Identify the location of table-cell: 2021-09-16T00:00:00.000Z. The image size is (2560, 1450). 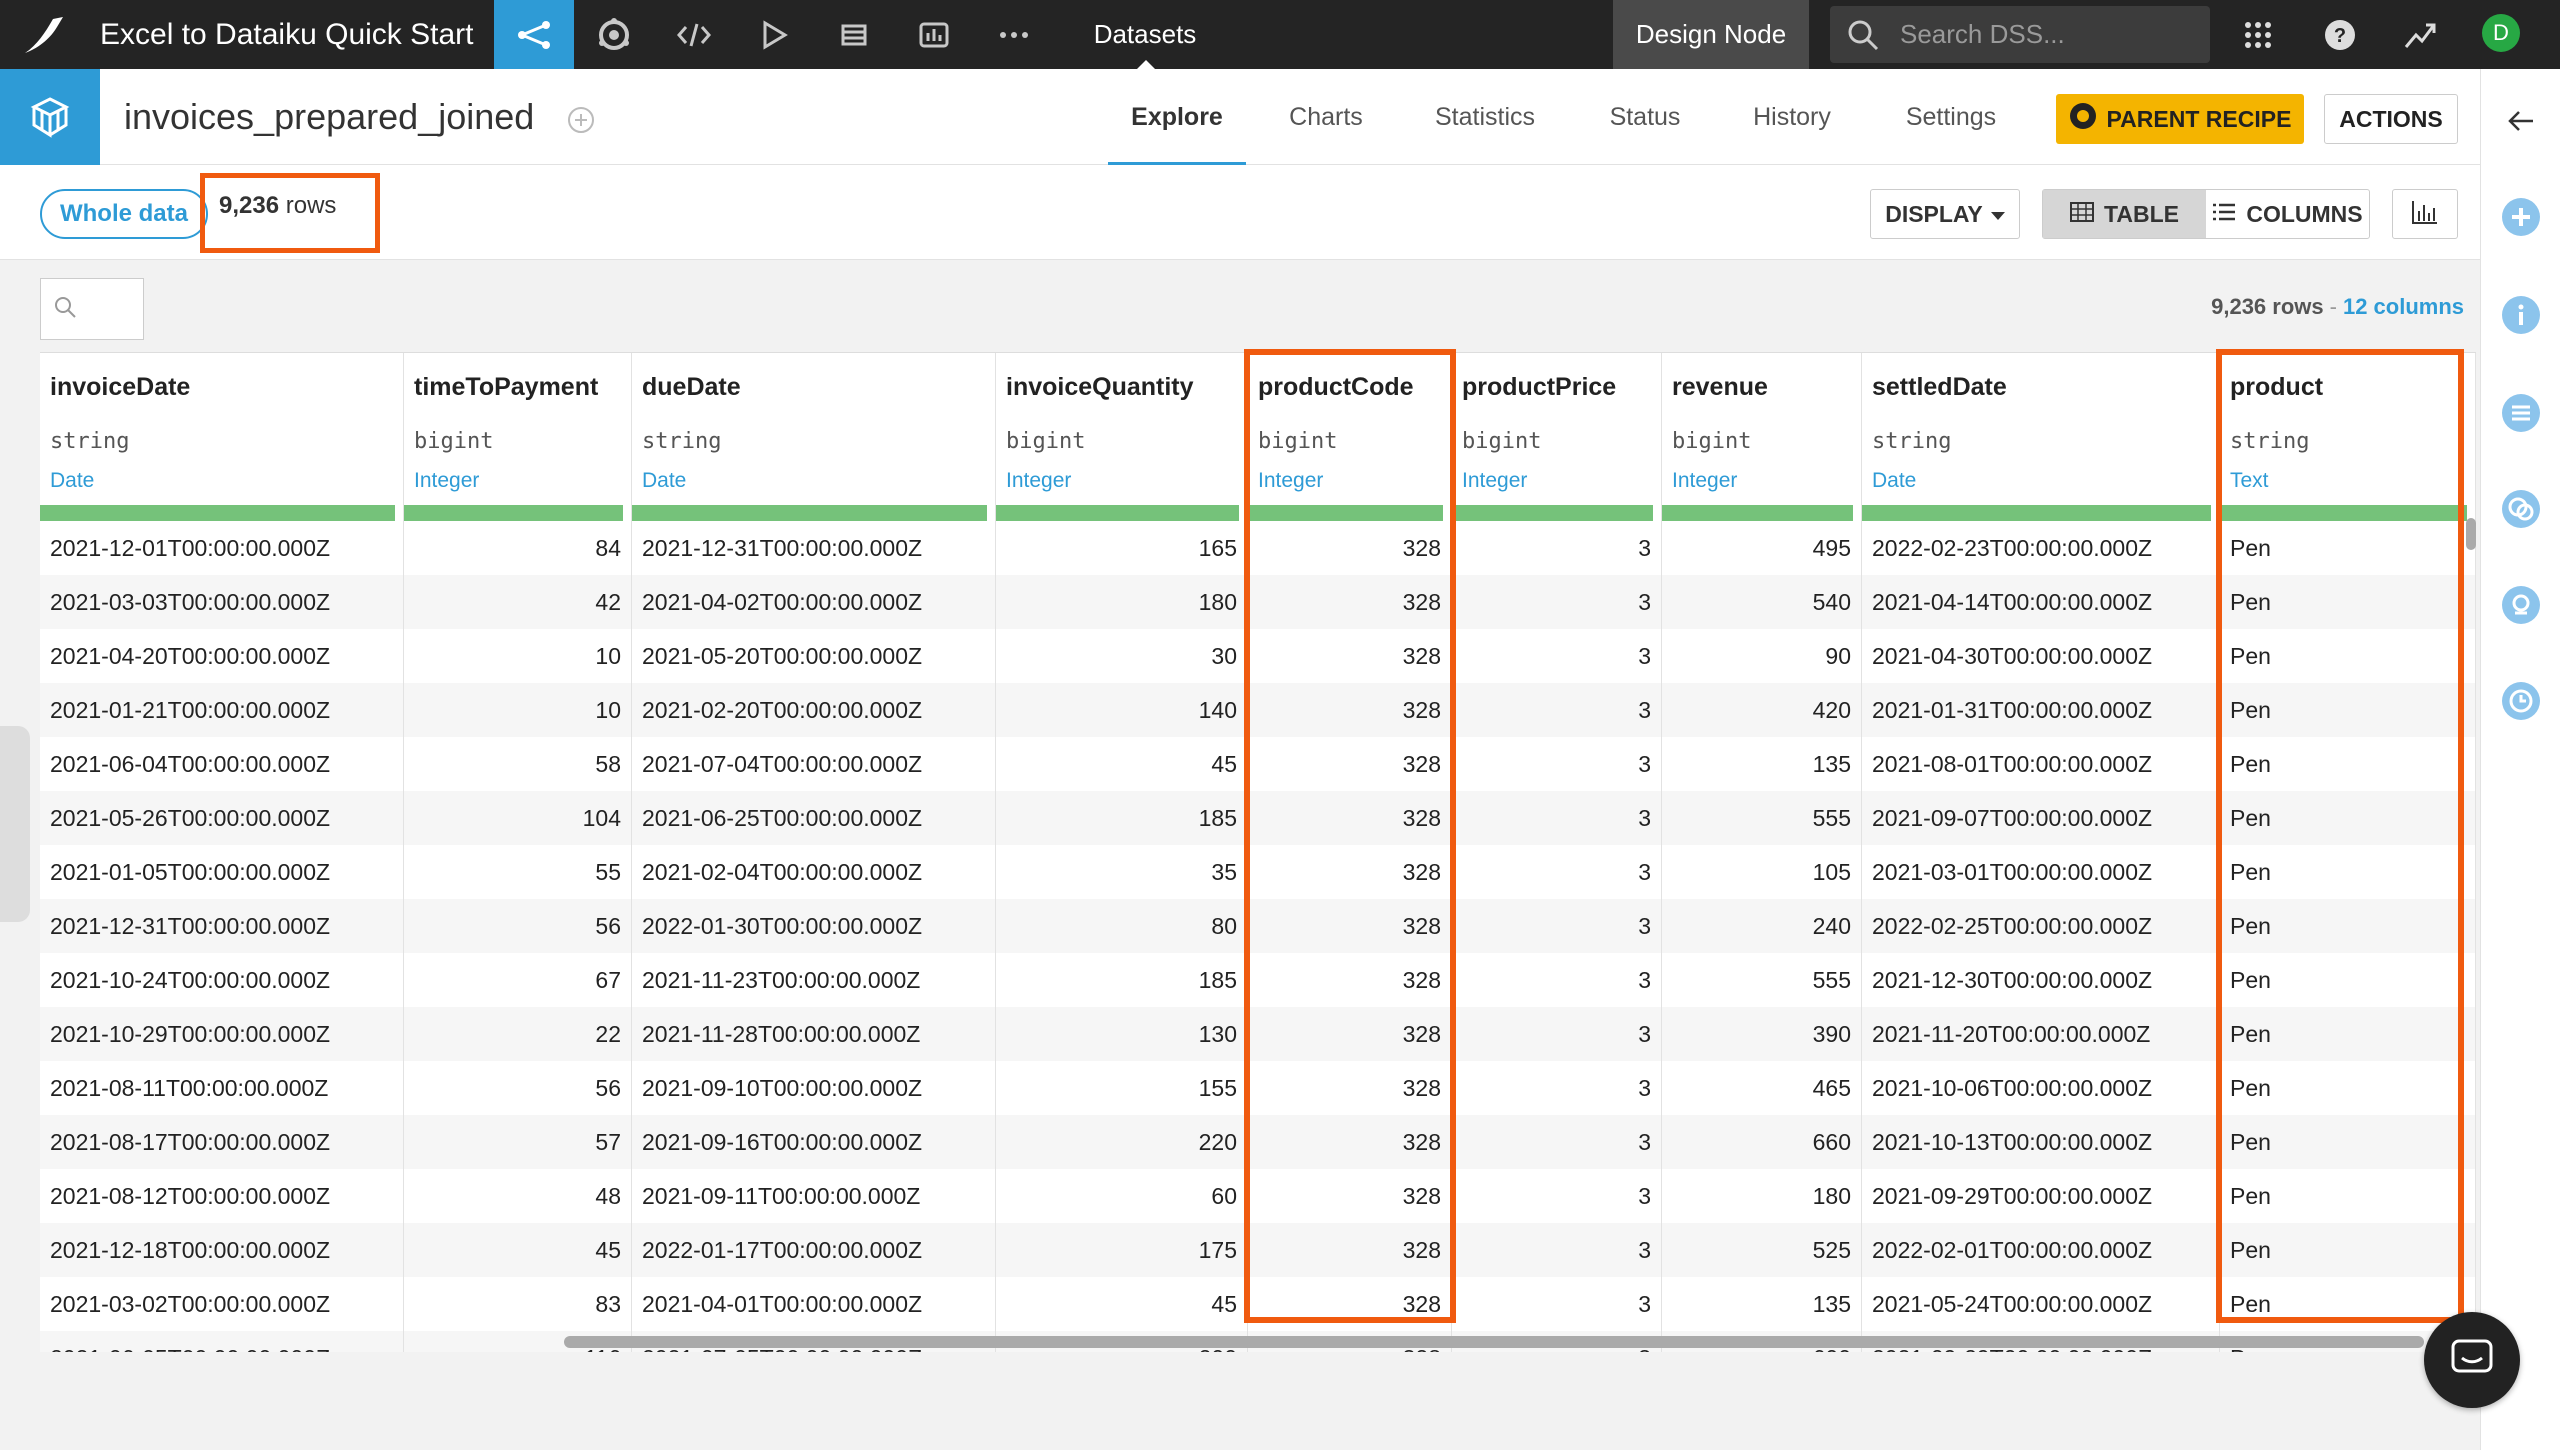
(814, 1142).